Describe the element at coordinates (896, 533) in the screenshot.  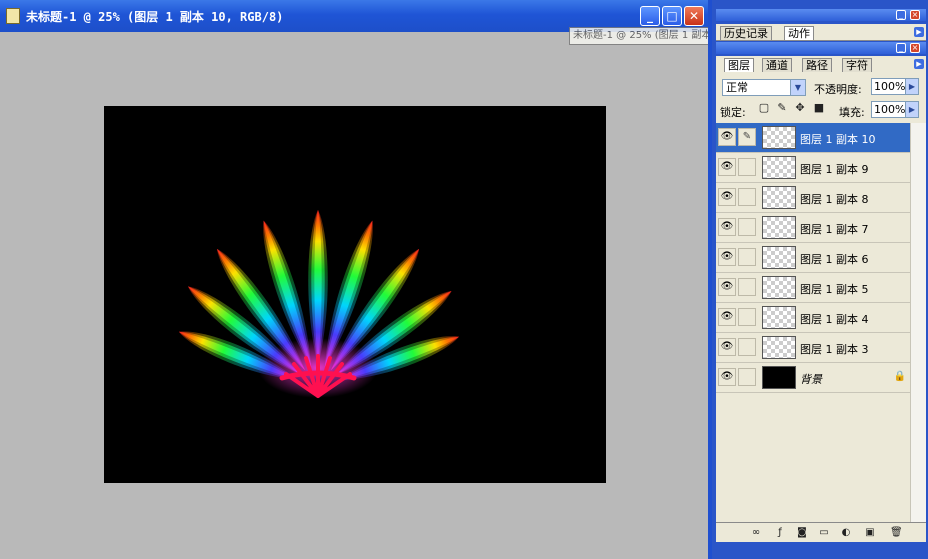
I see `trash-icon: 🗑` at that location.